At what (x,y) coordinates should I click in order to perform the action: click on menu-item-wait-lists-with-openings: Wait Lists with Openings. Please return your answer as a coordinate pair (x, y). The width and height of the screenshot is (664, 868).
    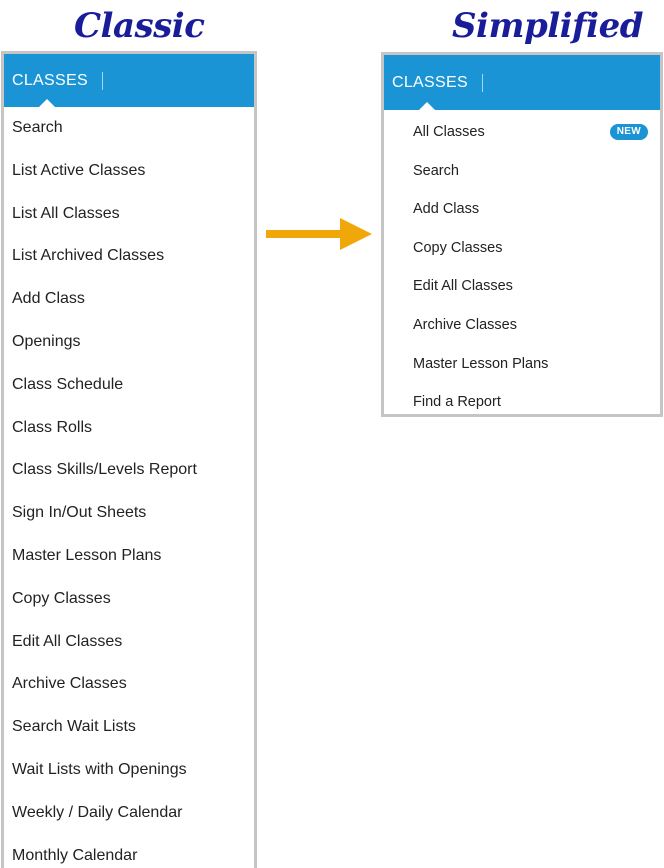
    Looking at the image, I should click on (129, 780).